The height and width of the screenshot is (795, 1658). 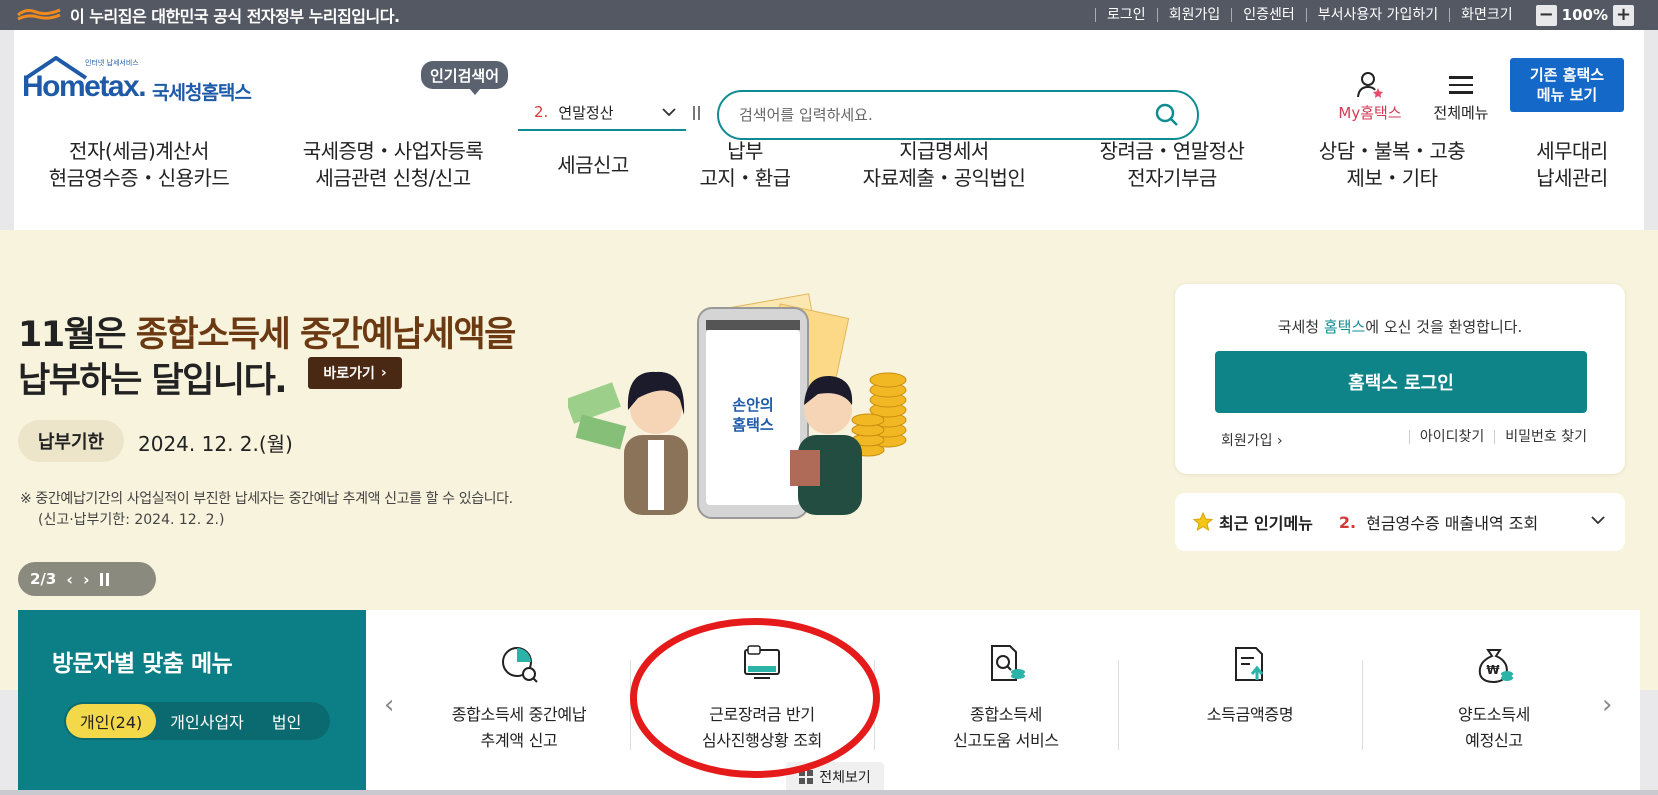 I want to click on signup-link: 회원가입, so click(x=1194, y=15).